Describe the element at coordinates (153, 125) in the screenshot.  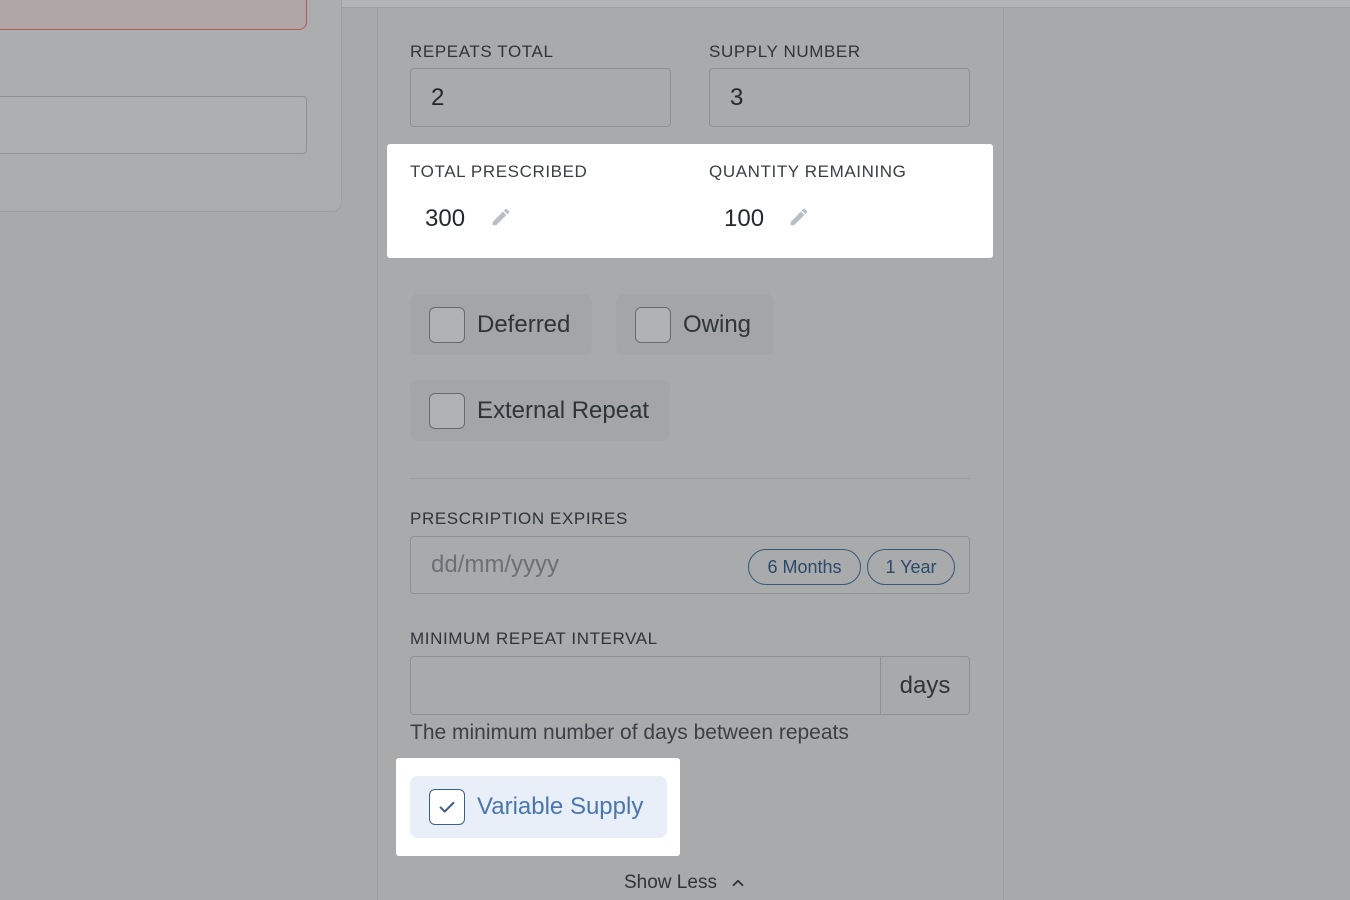
I see `left-input` at that location.